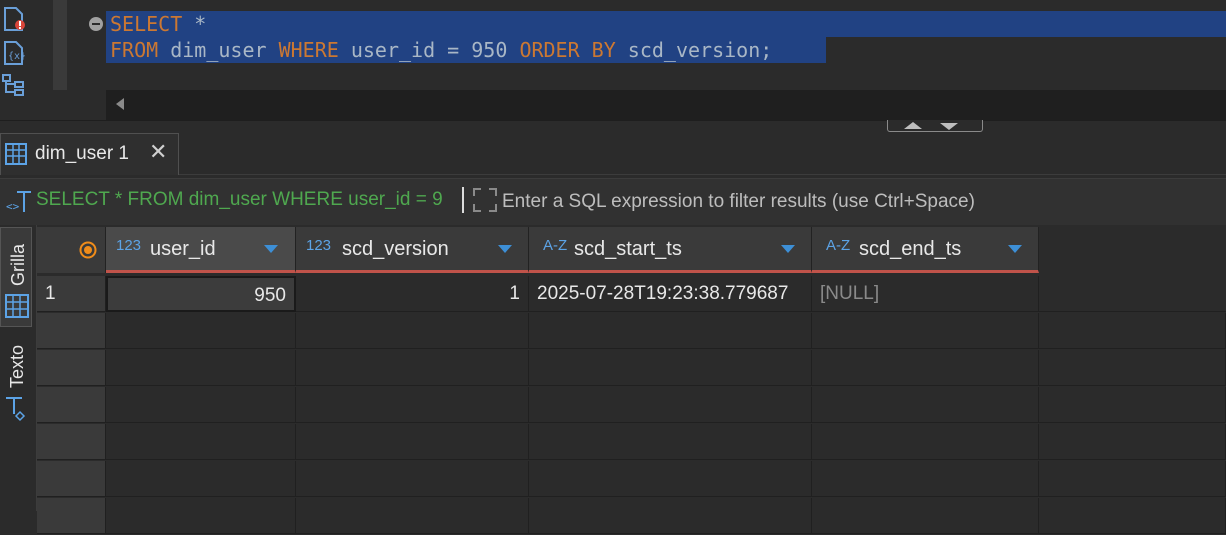 The width and height of the screenshot is (1226, 535). What do you see at coordinates (628, 249) in the screenshot?
I see `column-header-label: scd_start_ts` at bounding box center [628, 249].